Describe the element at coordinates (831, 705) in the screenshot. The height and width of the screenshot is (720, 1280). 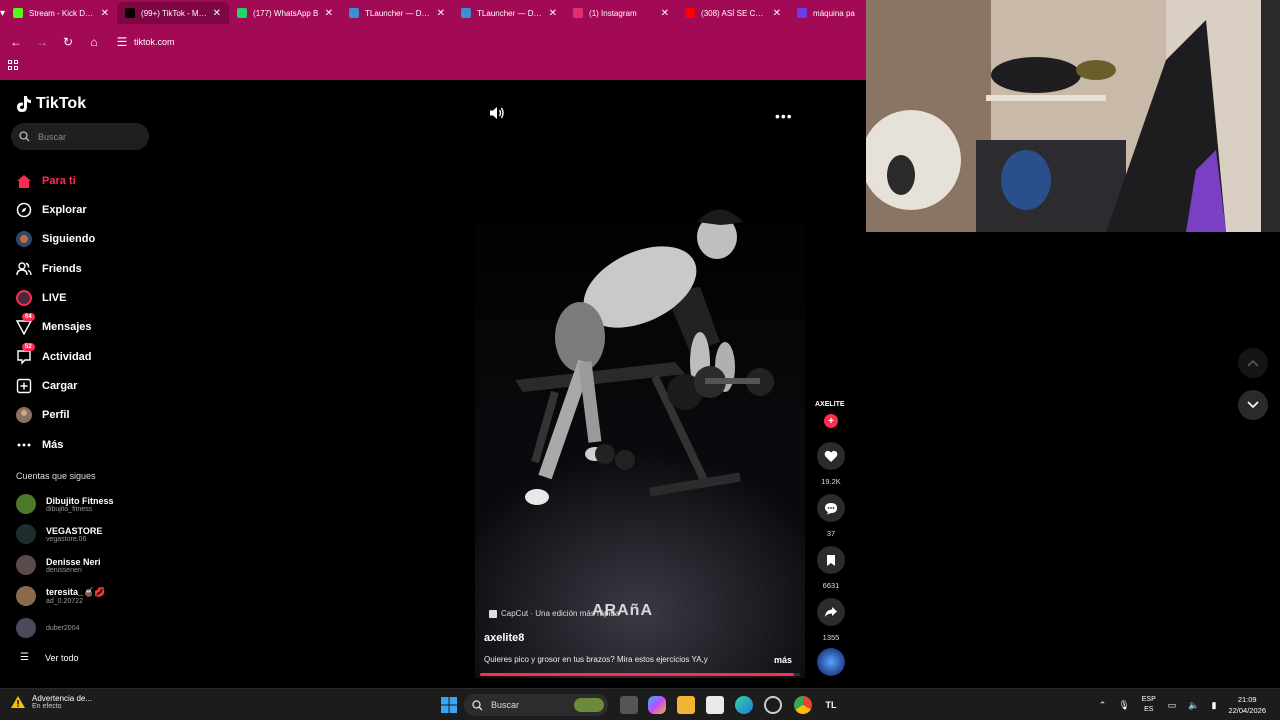
I see `tlauncher-icon: TL` at that location.